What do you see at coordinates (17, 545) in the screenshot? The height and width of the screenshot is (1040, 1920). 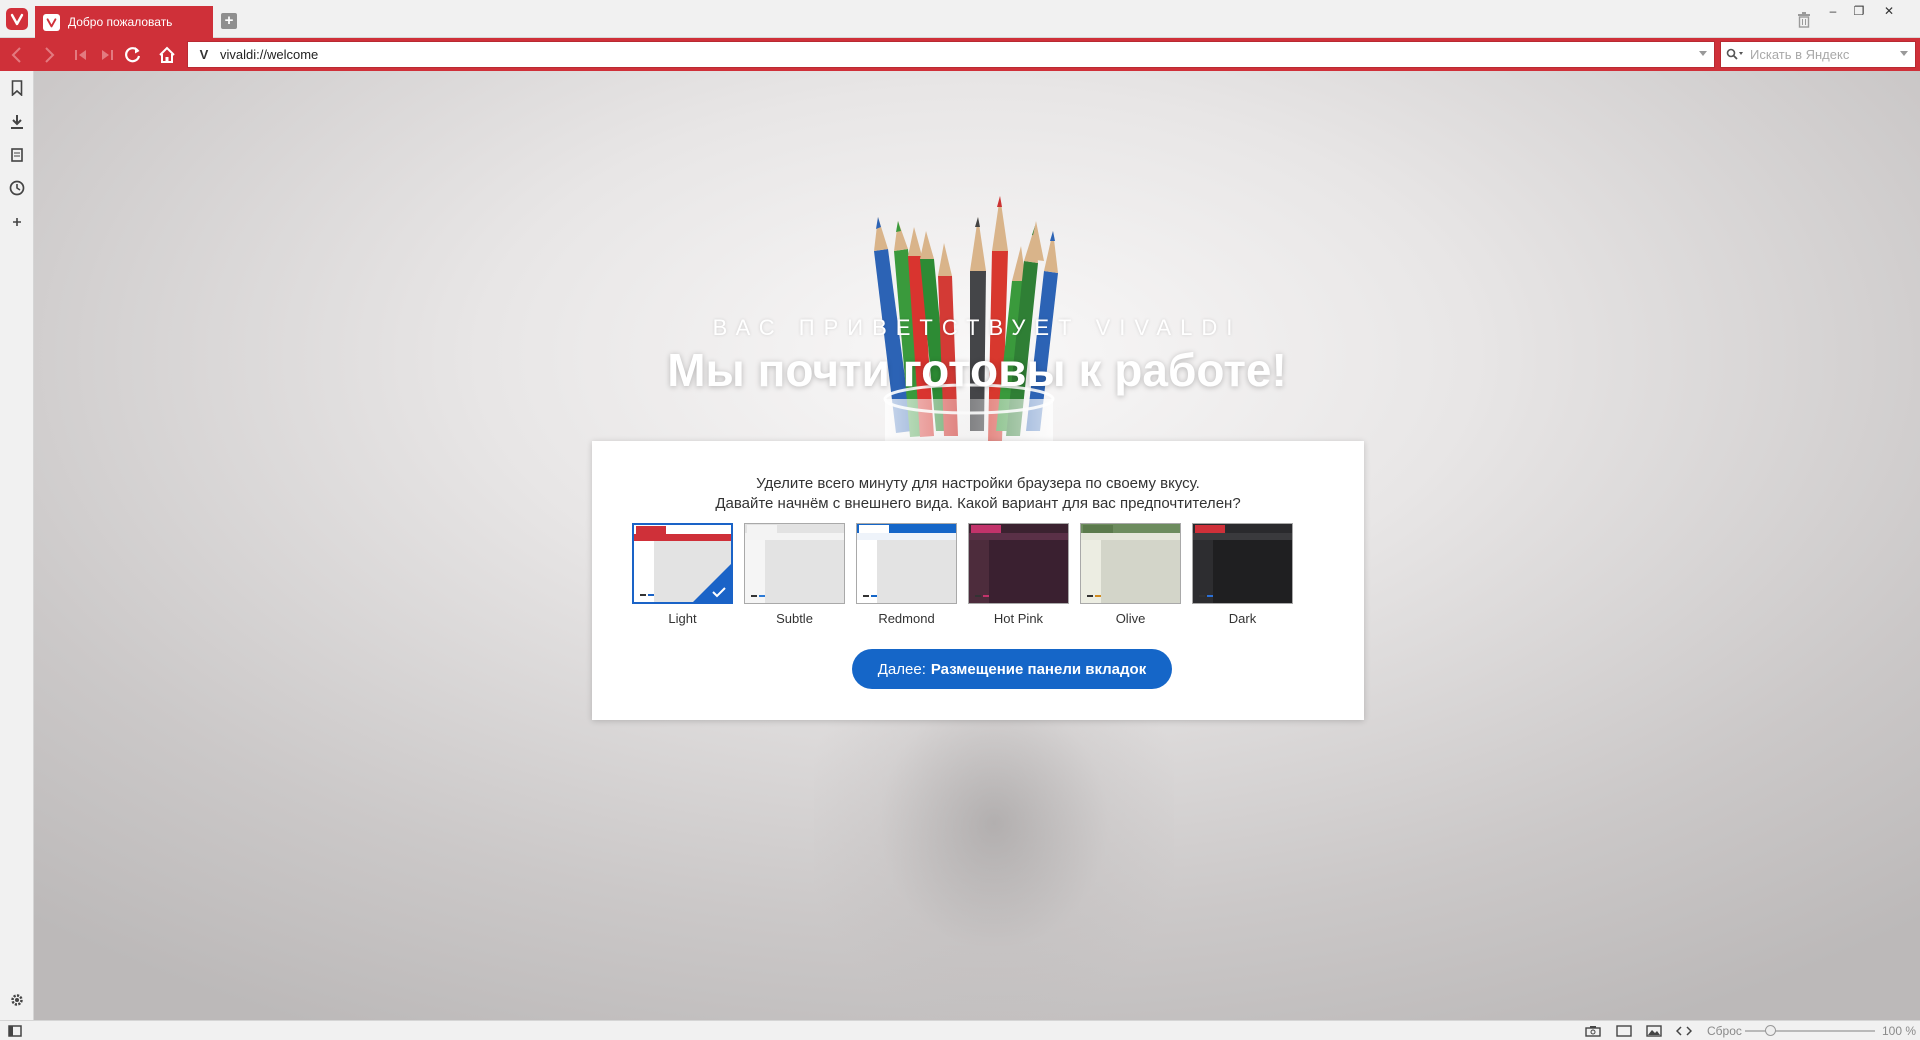 I see `side-panel` at bounding box center [17, 545].